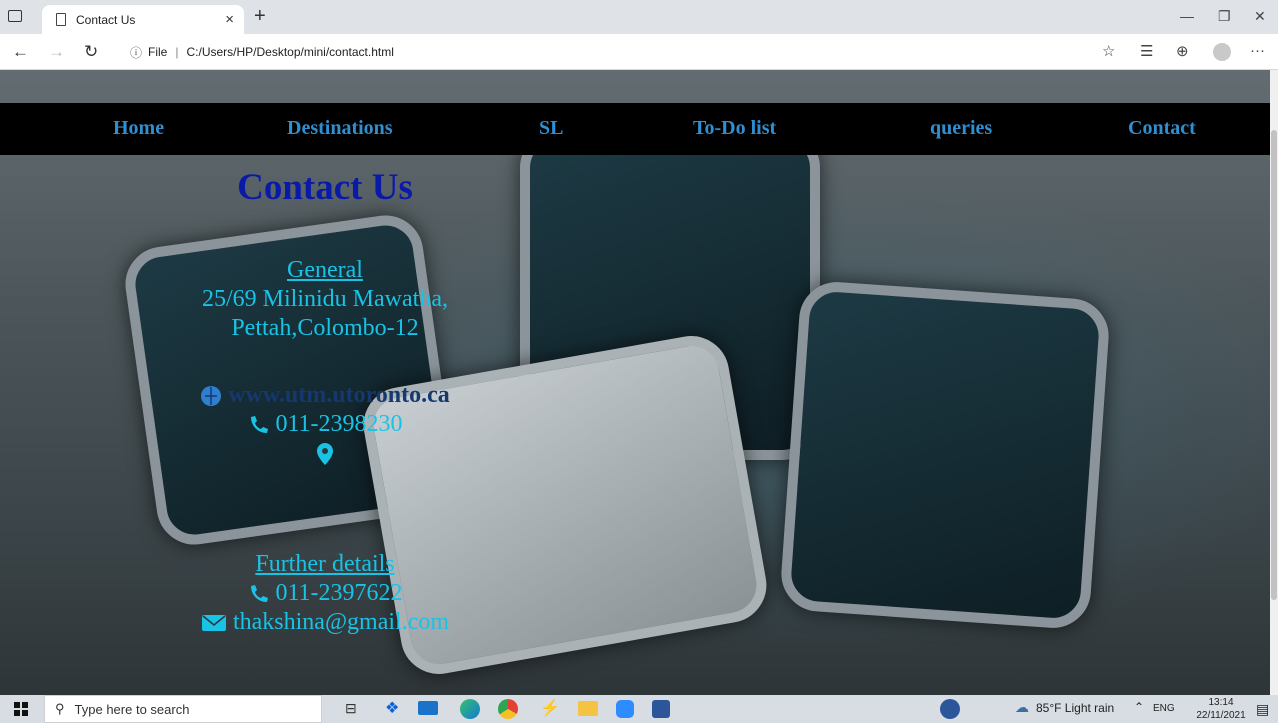 The image size is (1278, 723). What do you see at coordinates (470, 709) in the screenshot?
I see `edge-icon` at bounding box center [470, 709].